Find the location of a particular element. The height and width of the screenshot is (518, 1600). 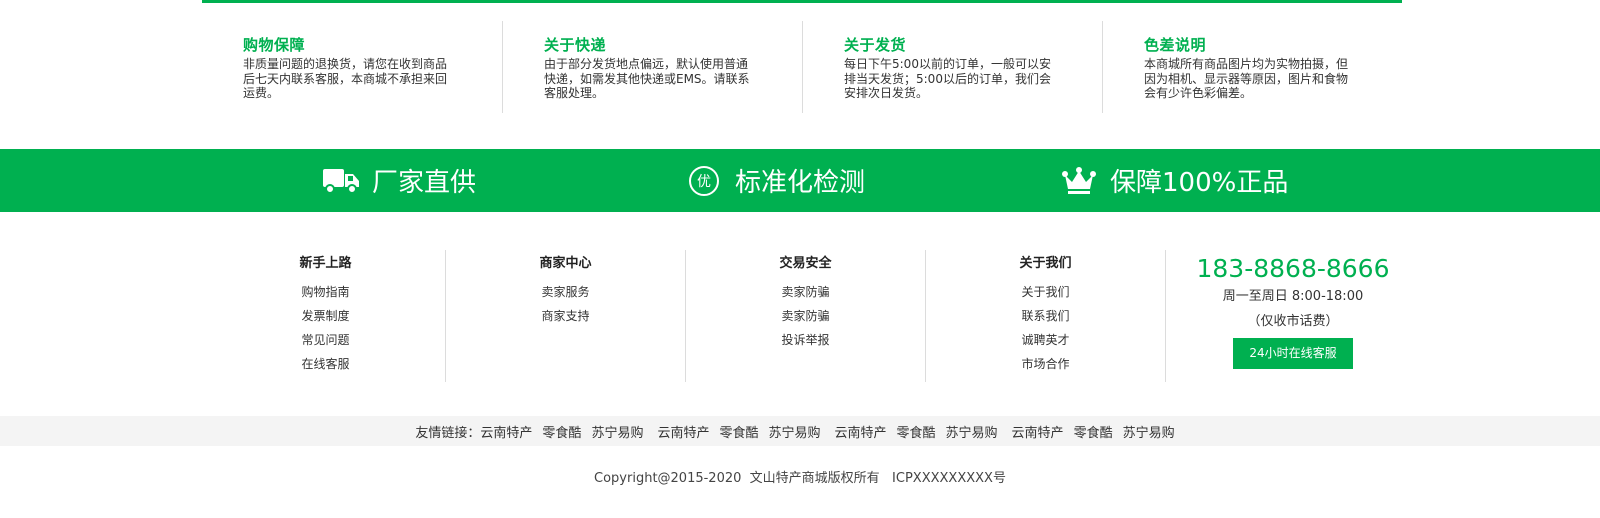

footer-col-newbie: 新手上路 购物指南 发票制度 常见问题 在线客服 is located at coordinates (326, 316).